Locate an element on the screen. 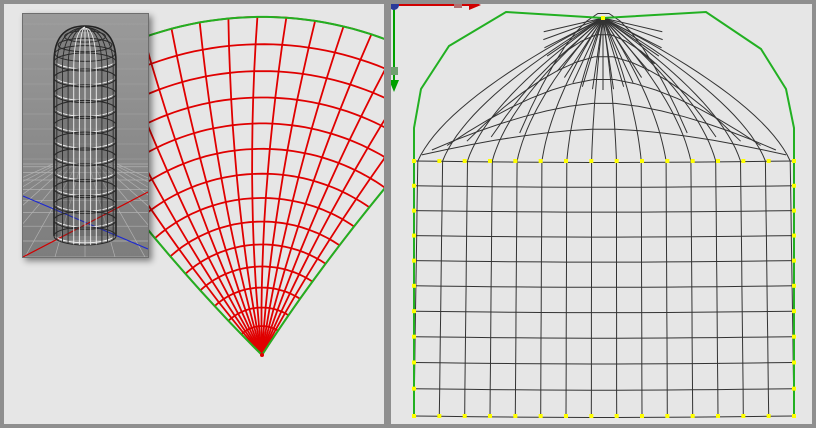 This screenshot has width=816, height=428. y-axis-handle-icon is located at coordinates (394, 71).